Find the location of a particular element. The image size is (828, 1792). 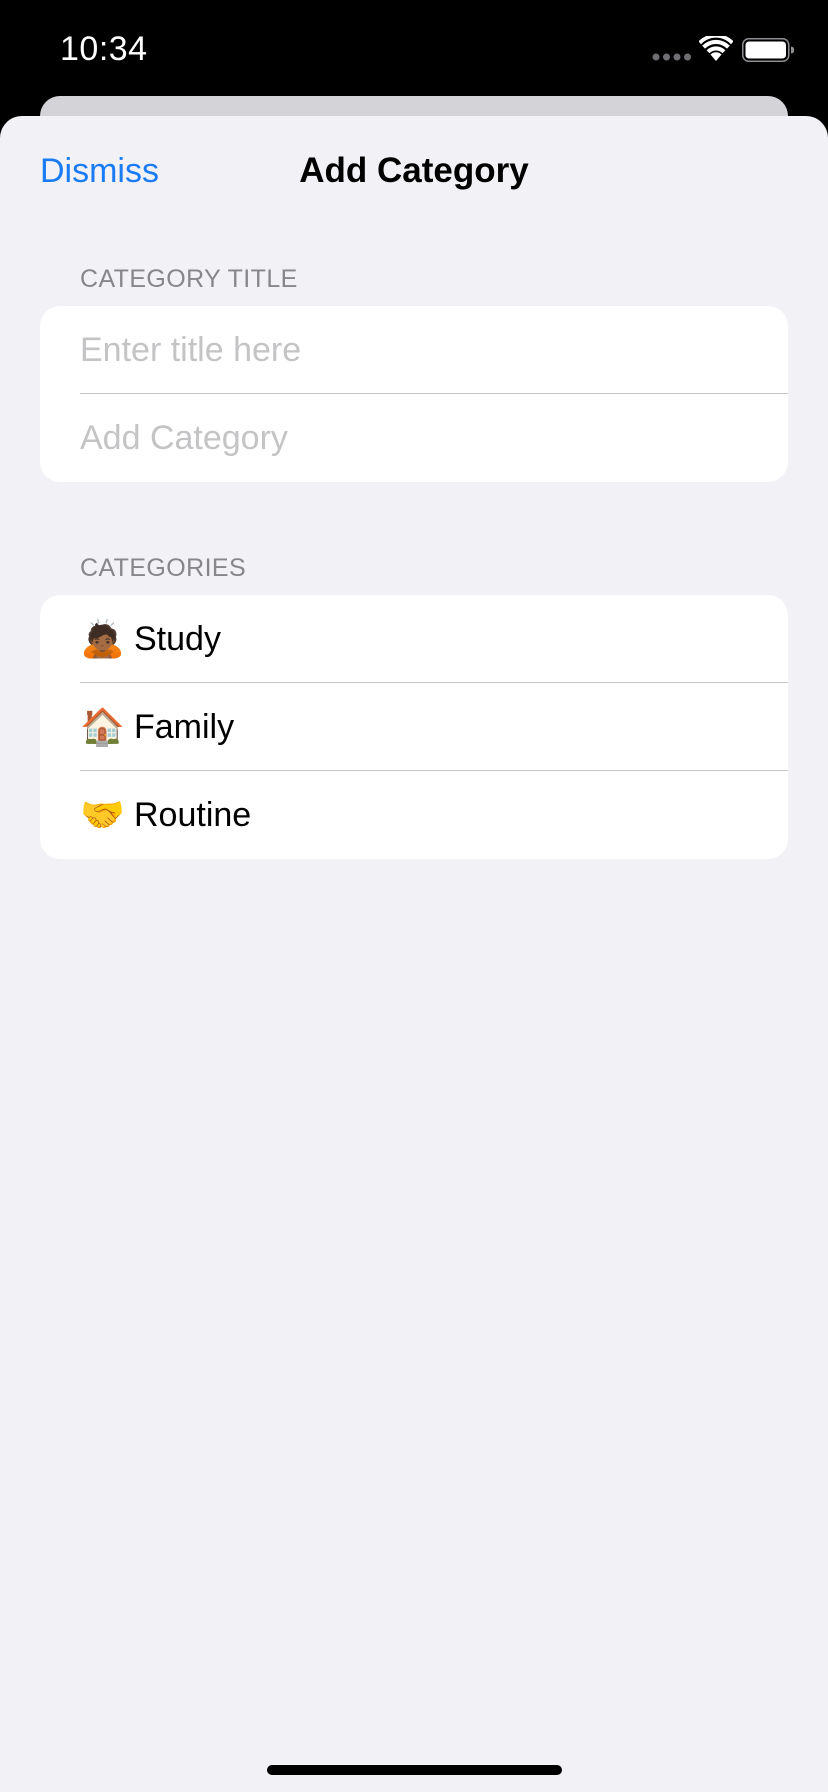

person-bowing-emoji-icon: 🙇🏾 is located at coordinates (102, 638).